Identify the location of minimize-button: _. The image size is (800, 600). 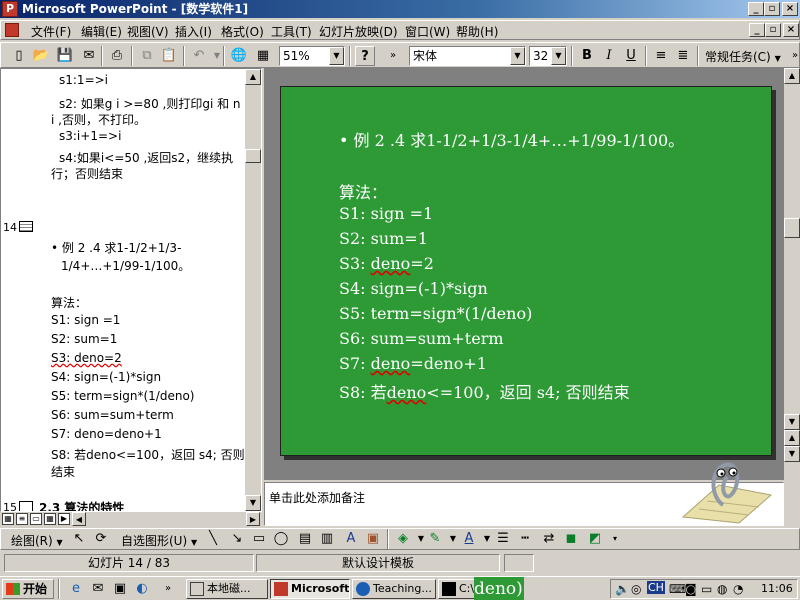
(756, 9).